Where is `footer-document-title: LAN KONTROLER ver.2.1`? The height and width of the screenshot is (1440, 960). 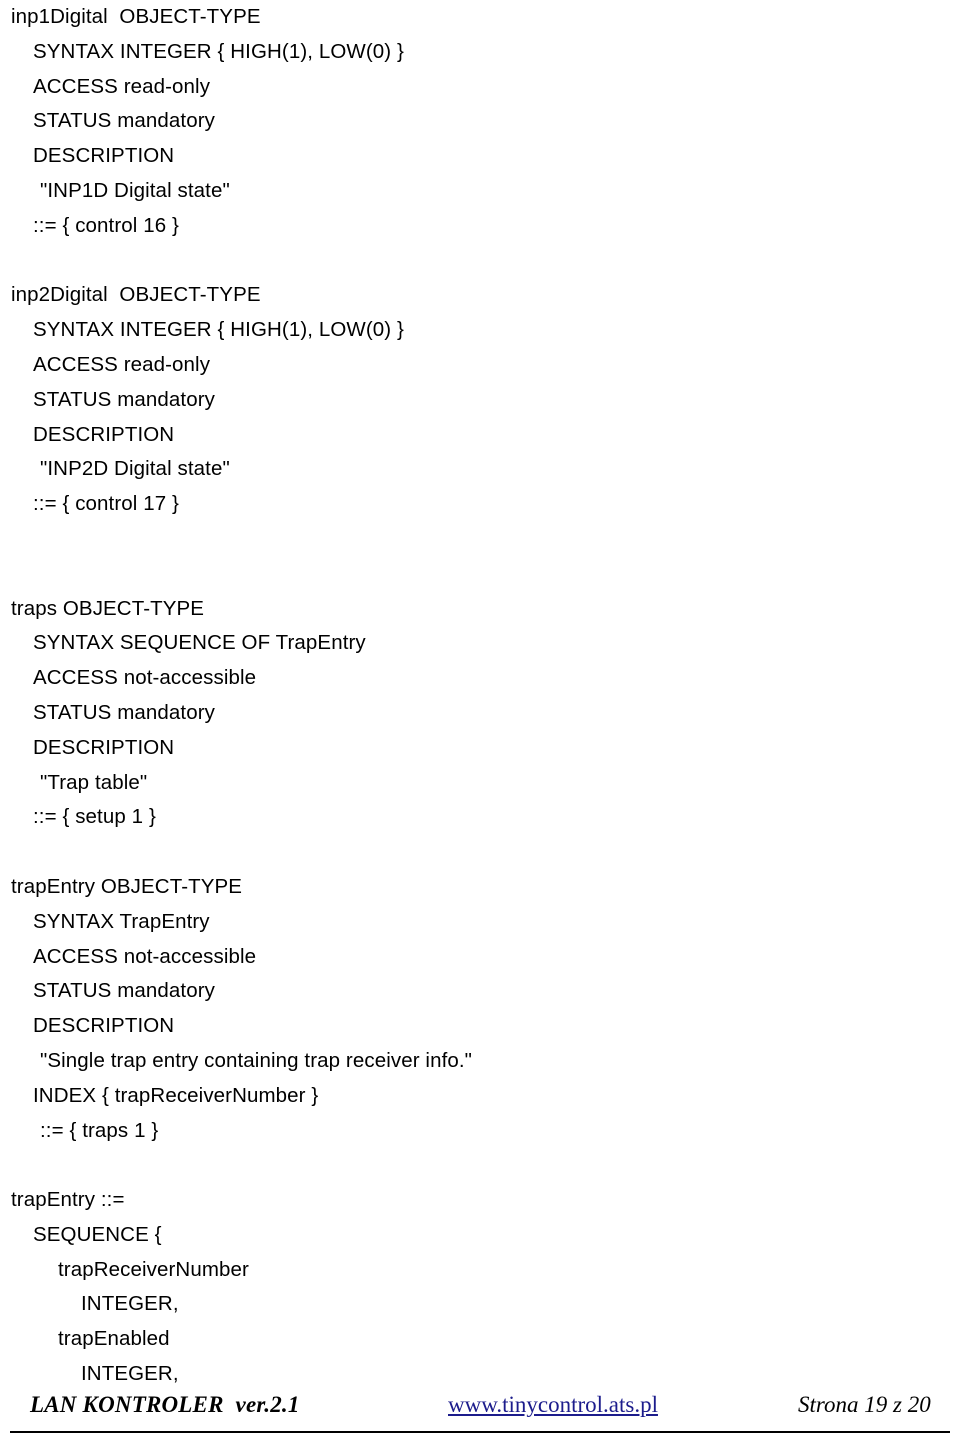
footer-document-title: LAN KONTROLER ver.2.1 is located at coordinates (165, 1404).